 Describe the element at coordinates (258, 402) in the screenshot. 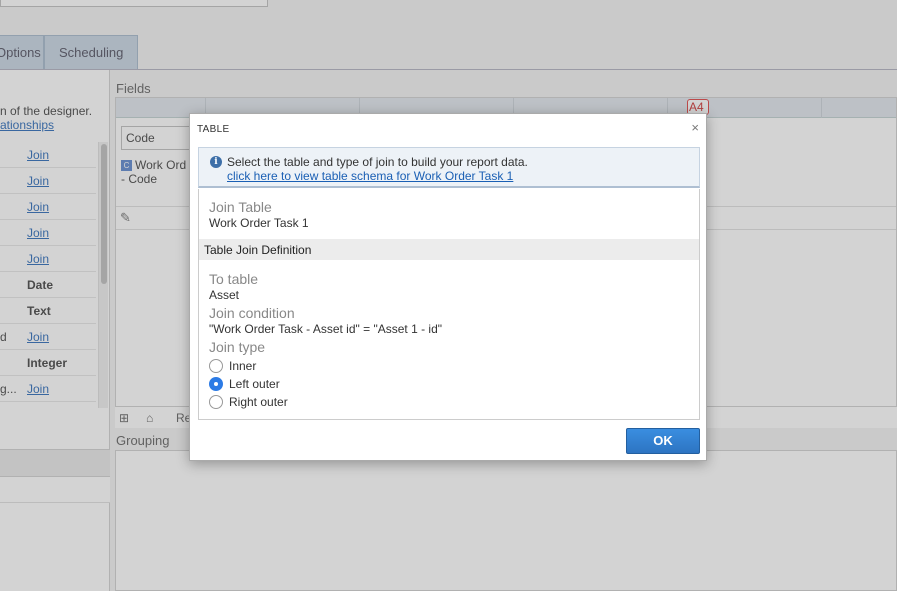

I see `radio-label: Right outer` at that location.